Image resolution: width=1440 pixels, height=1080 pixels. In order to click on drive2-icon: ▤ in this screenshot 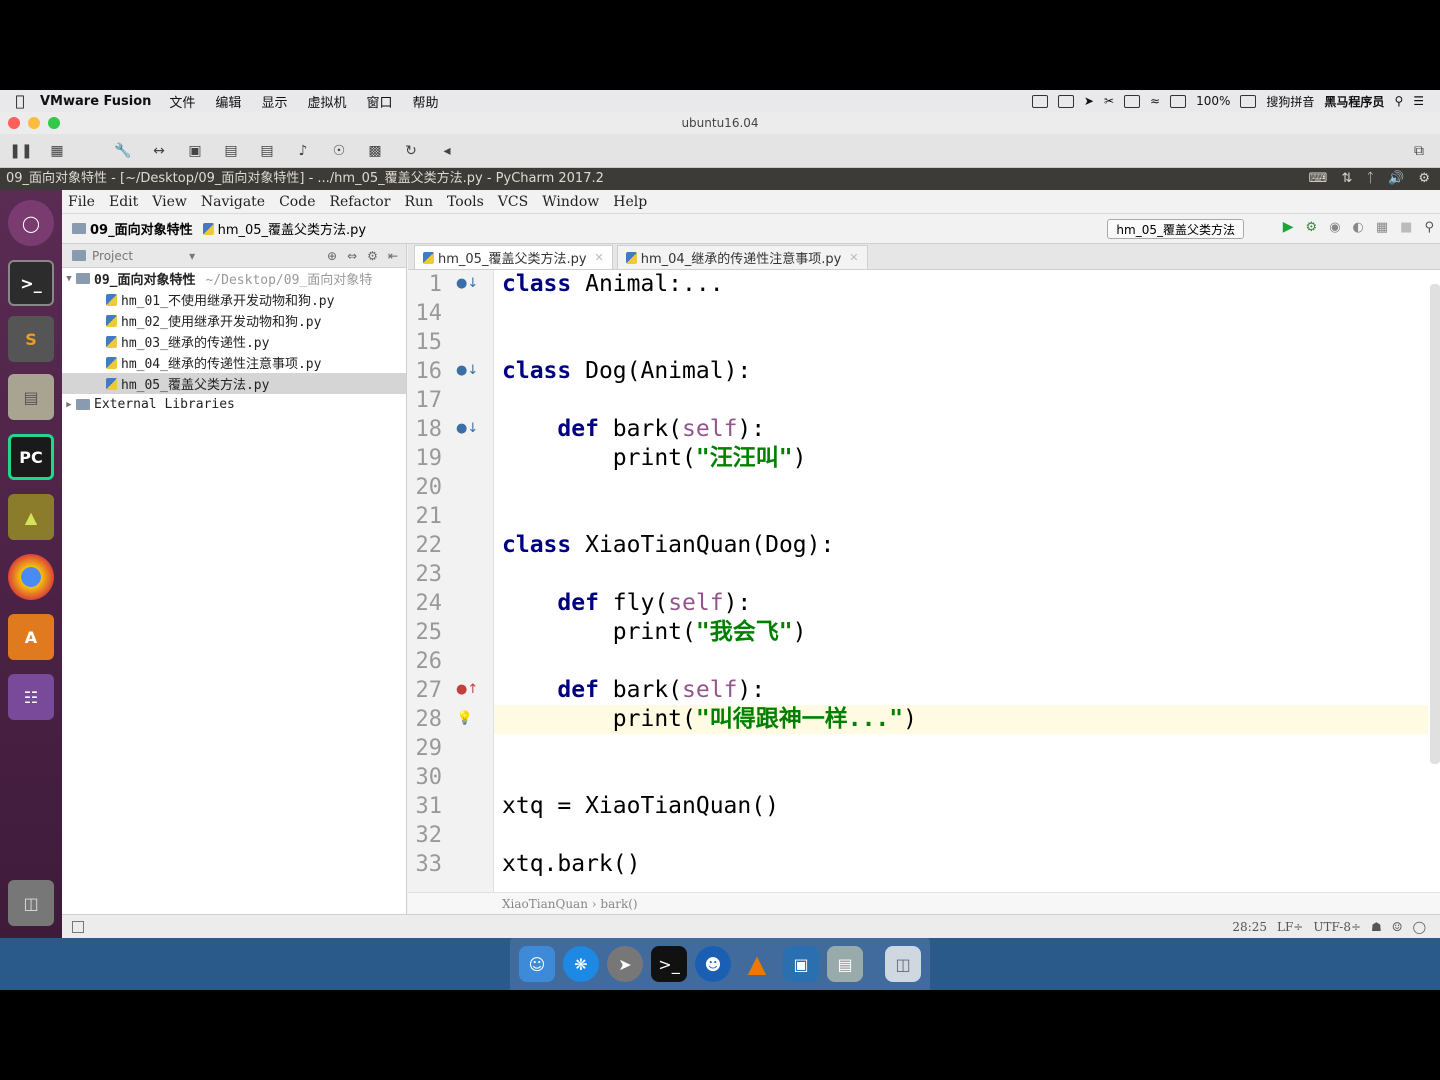, I will do `click(267, 151)`.